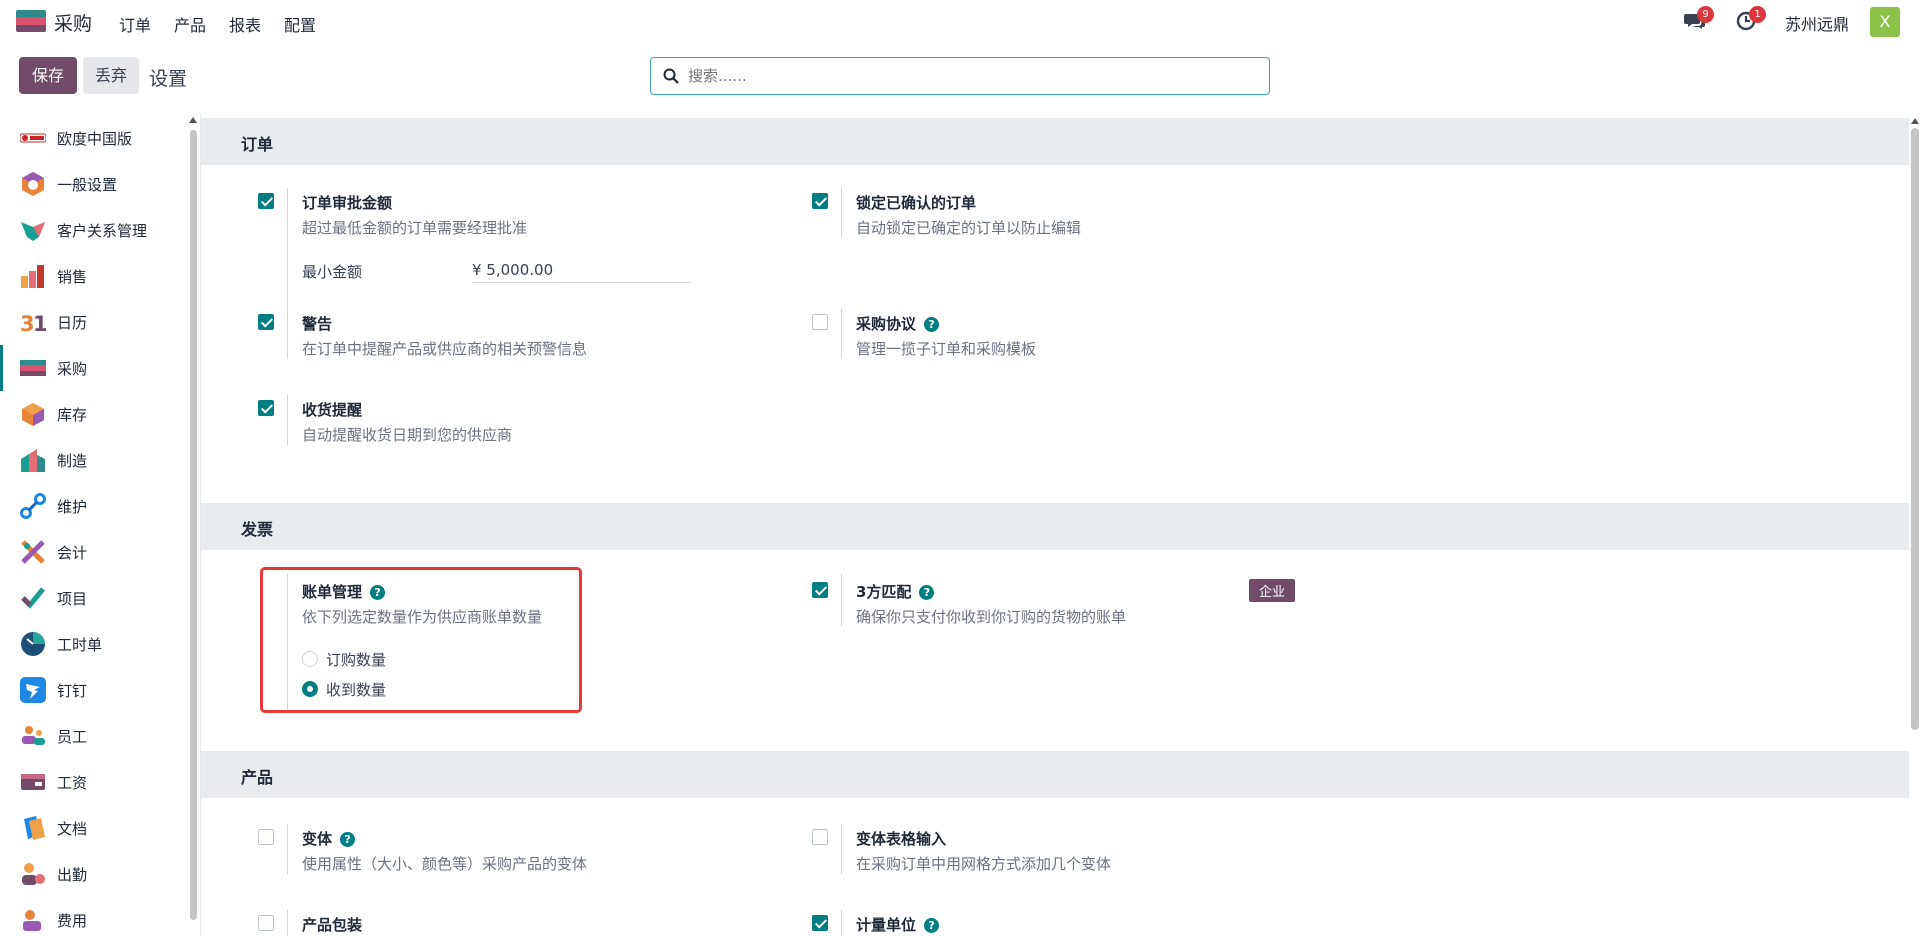 This screenshot has height=936, width=1920. Describe the element at coordinates (72, 828) in the screenshot. I see `sidebar-item-label: 文档` at that location.